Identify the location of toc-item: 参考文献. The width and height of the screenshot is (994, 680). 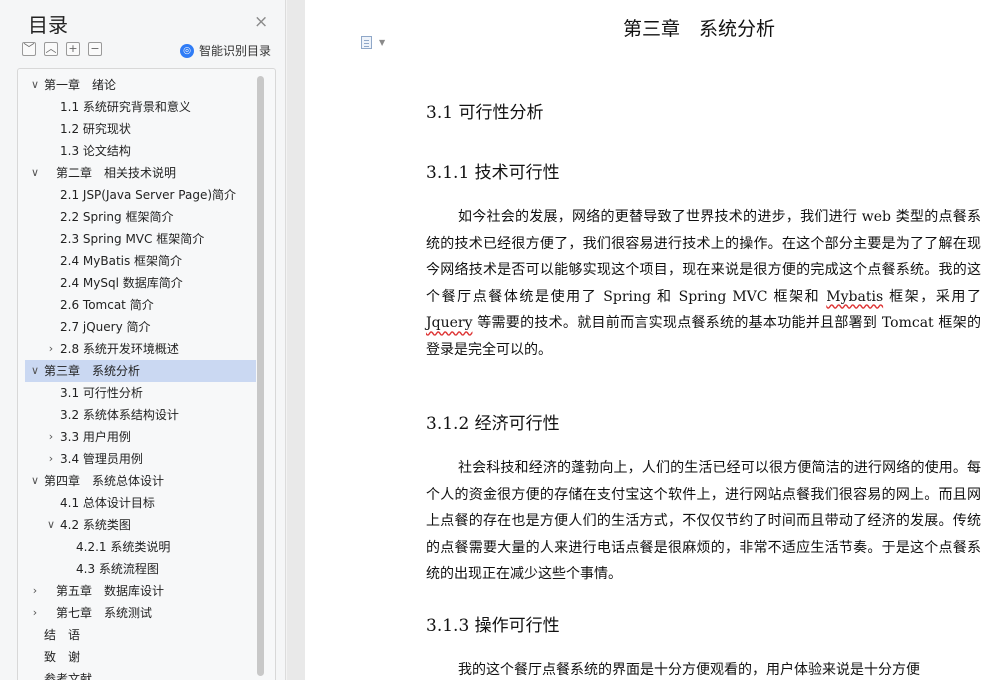
(140, 674).